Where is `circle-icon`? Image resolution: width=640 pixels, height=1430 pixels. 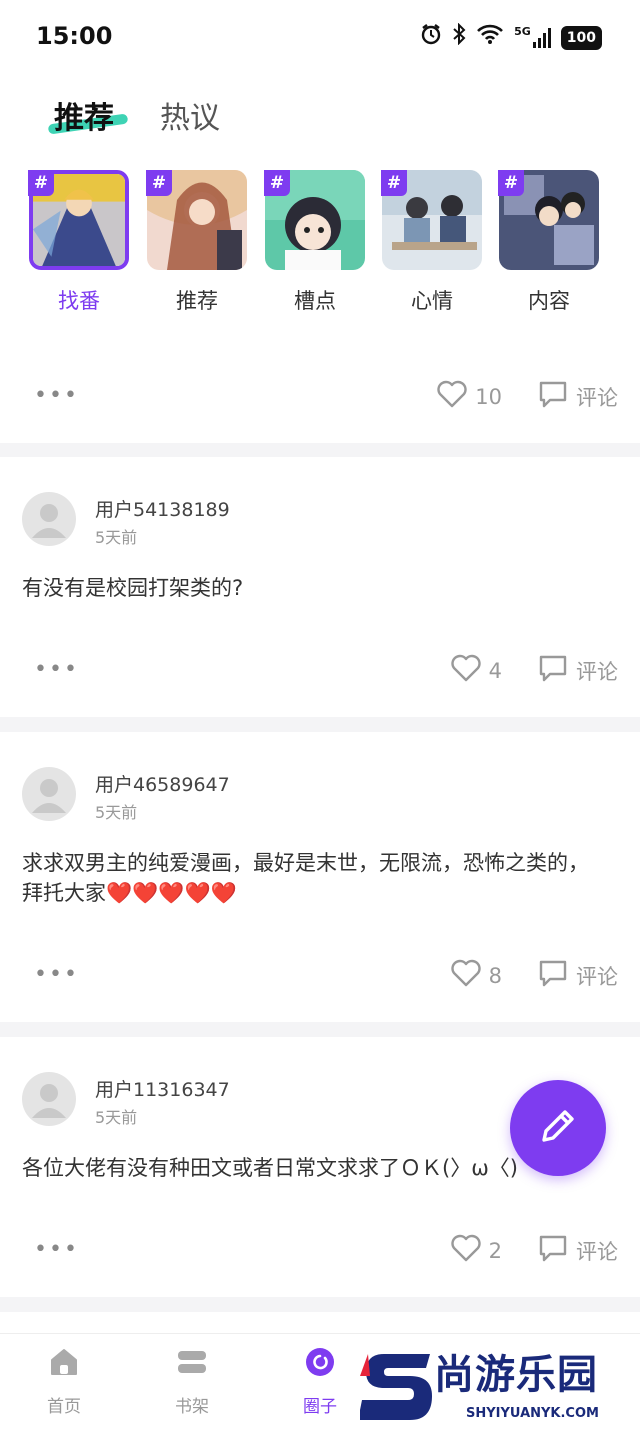
circle-icon is located at coordinates (320, 1362).